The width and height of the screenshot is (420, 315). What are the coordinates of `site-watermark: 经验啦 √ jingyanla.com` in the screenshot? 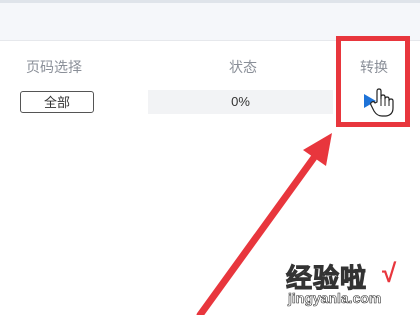 It's located at (350, 284).